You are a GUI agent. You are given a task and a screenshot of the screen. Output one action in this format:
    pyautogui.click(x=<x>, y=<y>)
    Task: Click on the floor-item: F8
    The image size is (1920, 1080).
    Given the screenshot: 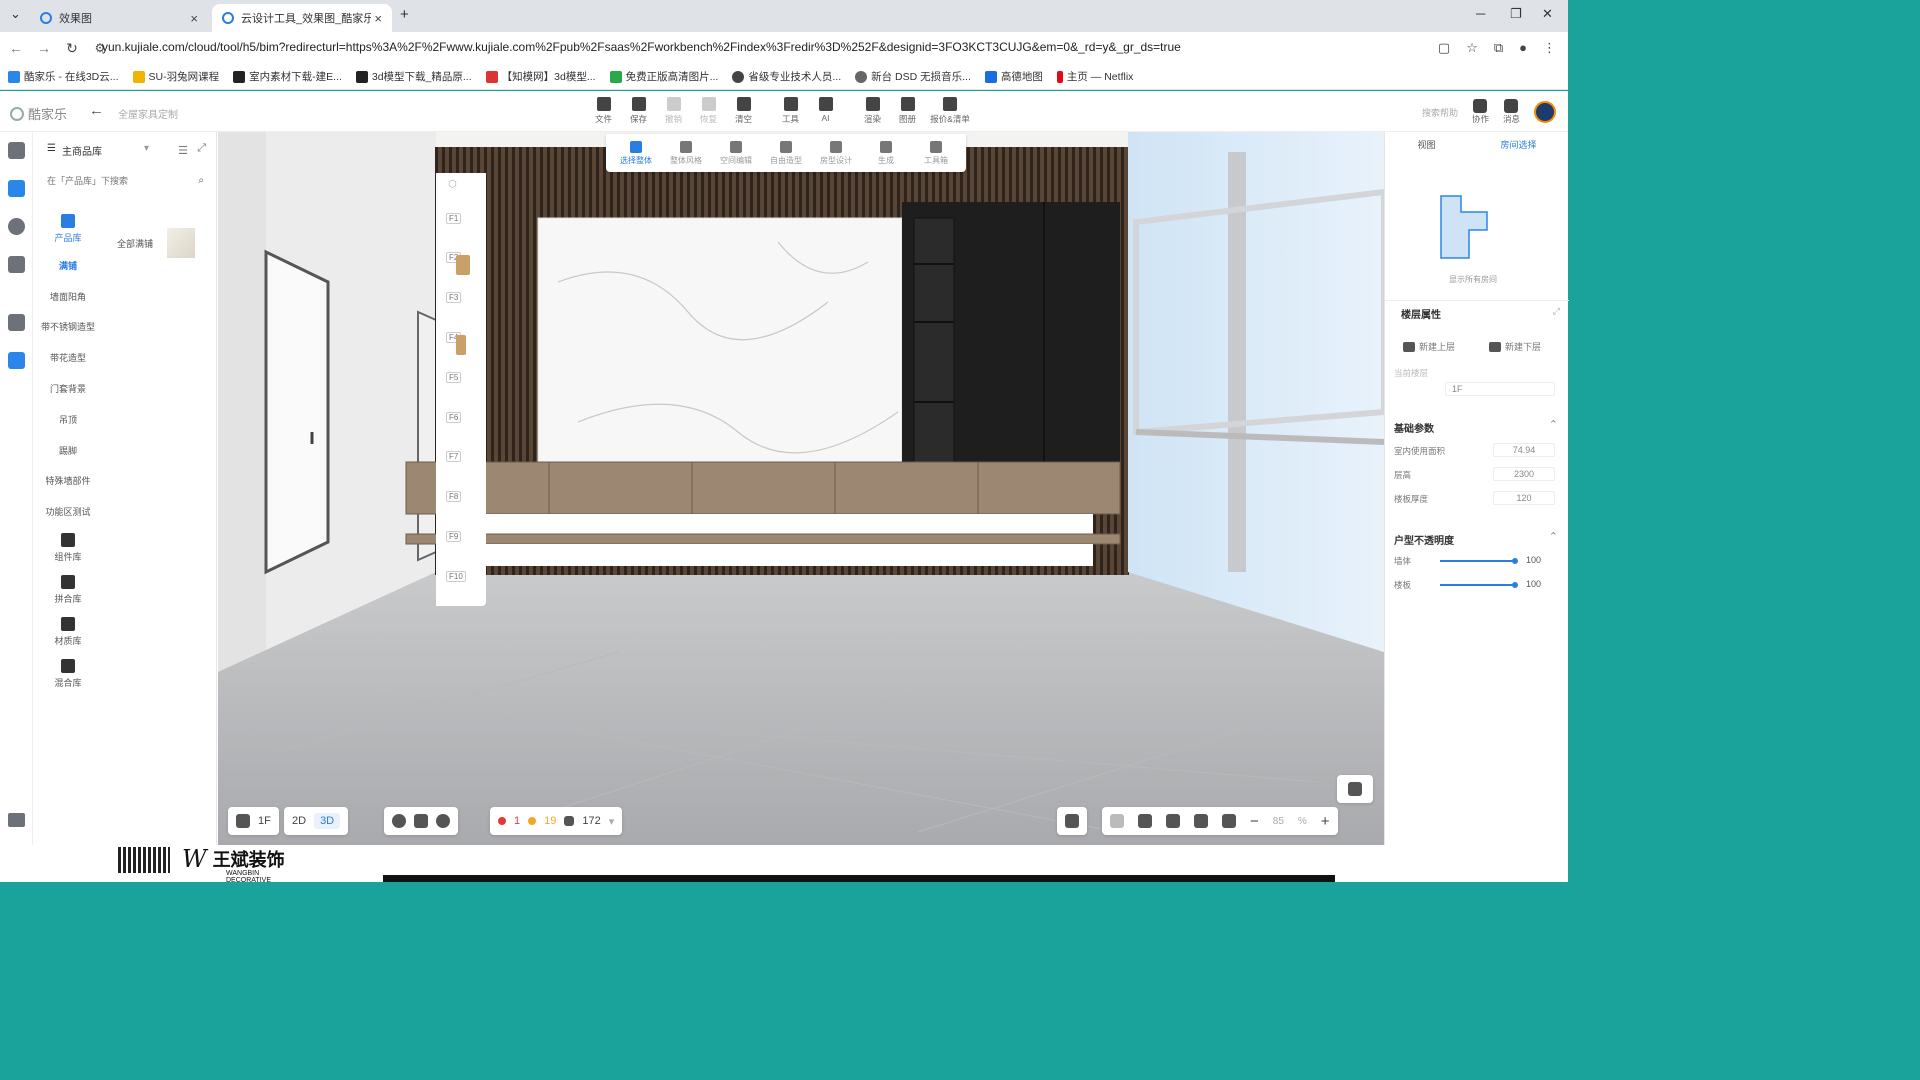 What is the action you would take?
    pyautogui.click(x=454, y=496)
    